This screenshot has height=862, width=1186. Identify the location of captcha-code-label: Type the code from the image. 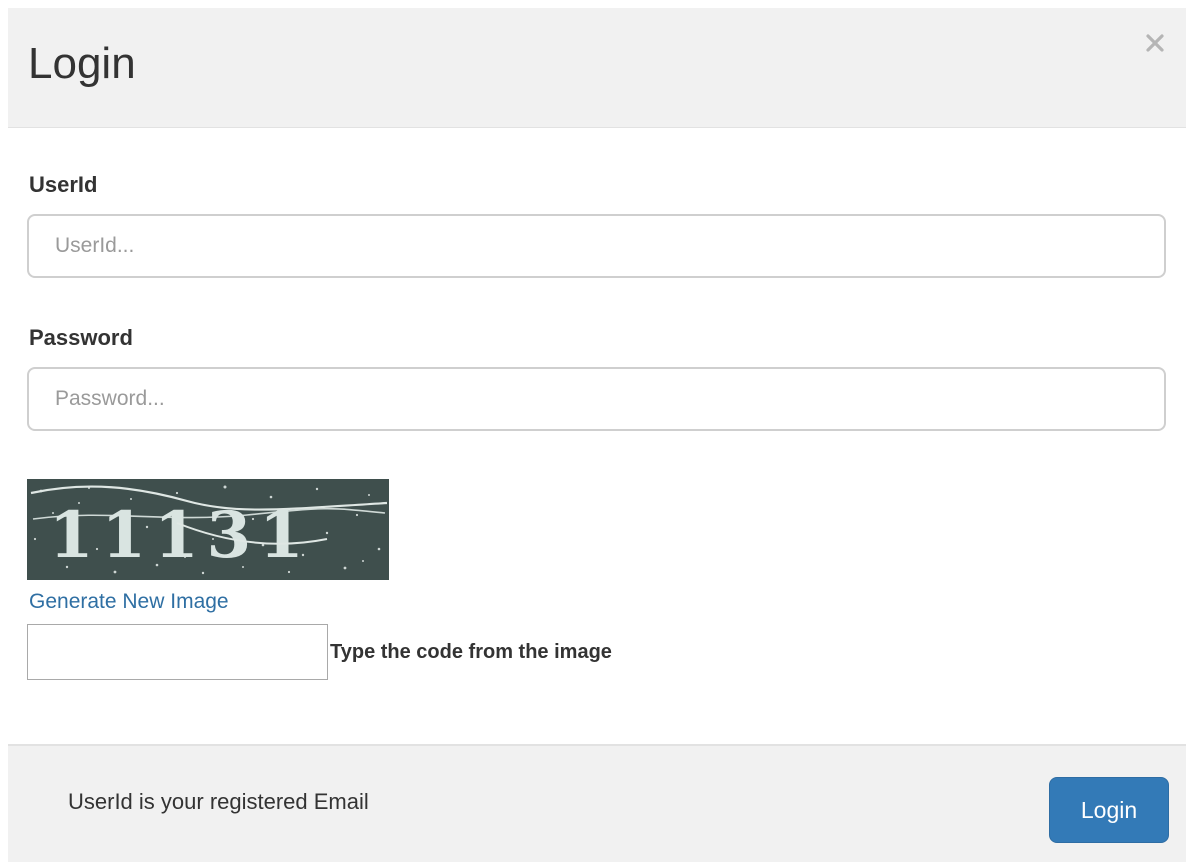
(471, 652).